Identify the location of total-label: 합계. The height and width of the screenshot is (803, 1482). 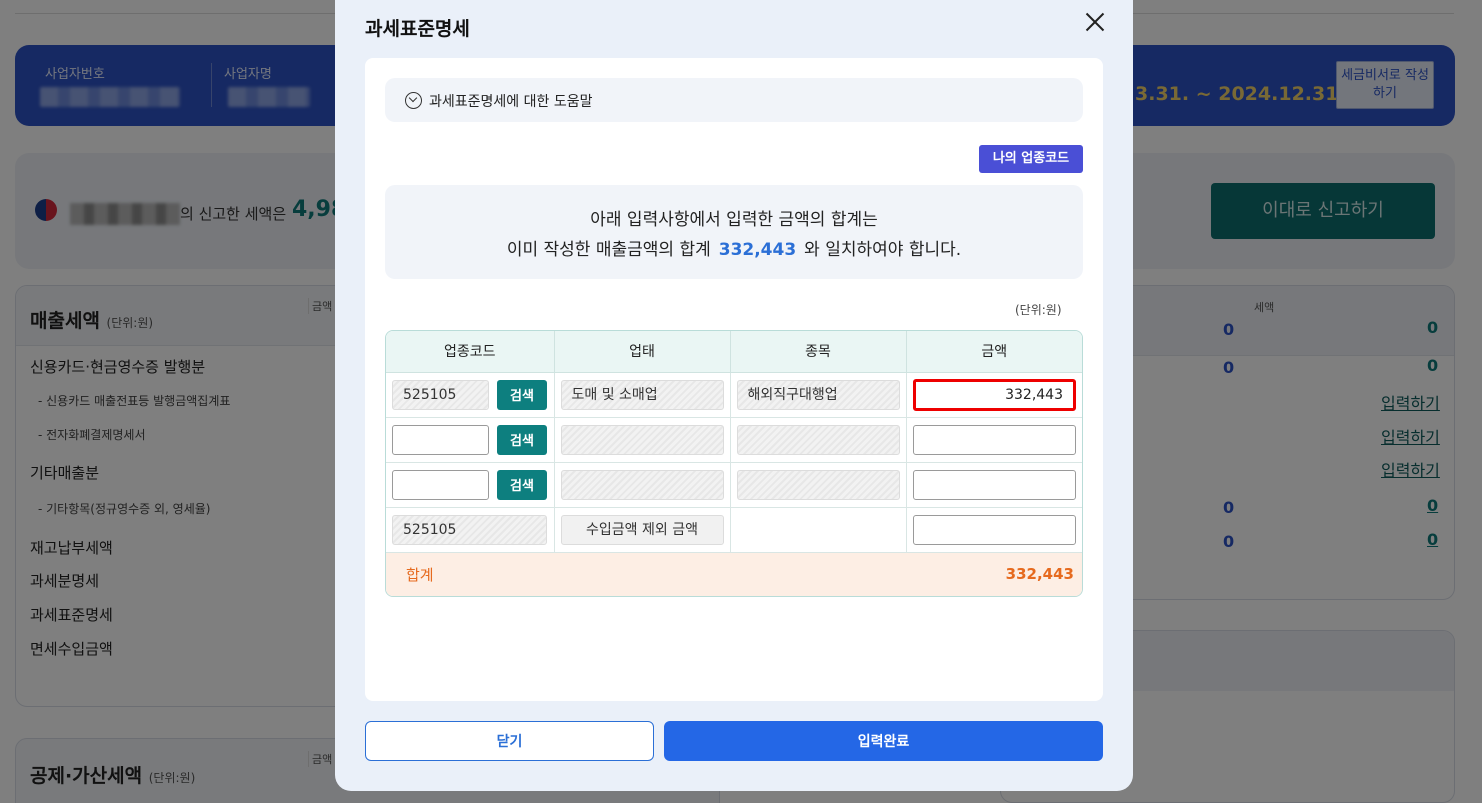
(470, 574).